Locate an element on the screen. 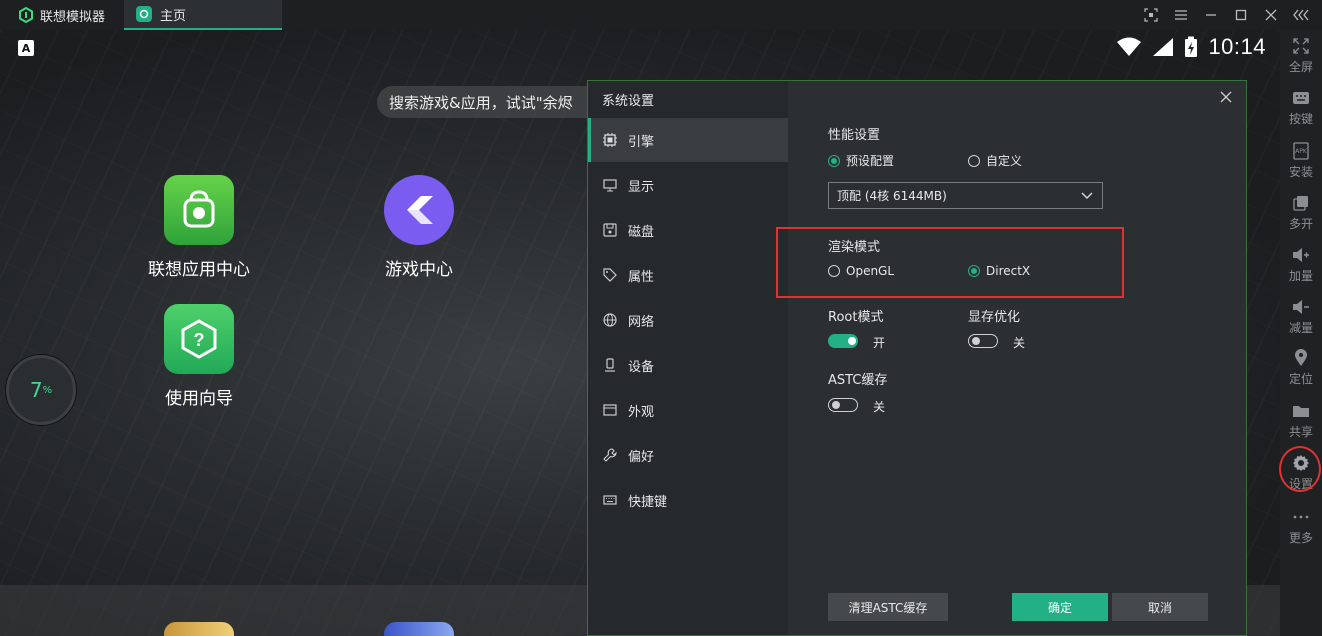  select-value: 顶配 (4核 6144MB) is located at coordinates (892, 196).